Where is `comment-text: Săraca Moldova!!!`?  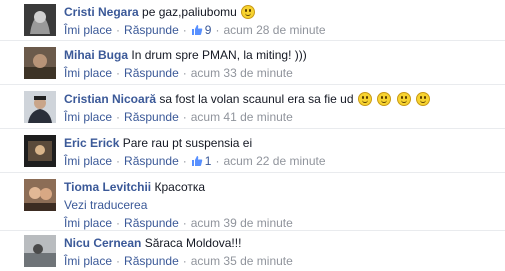 comment-text: Săraca Moldova!!! is located at coordinates (193, 243).